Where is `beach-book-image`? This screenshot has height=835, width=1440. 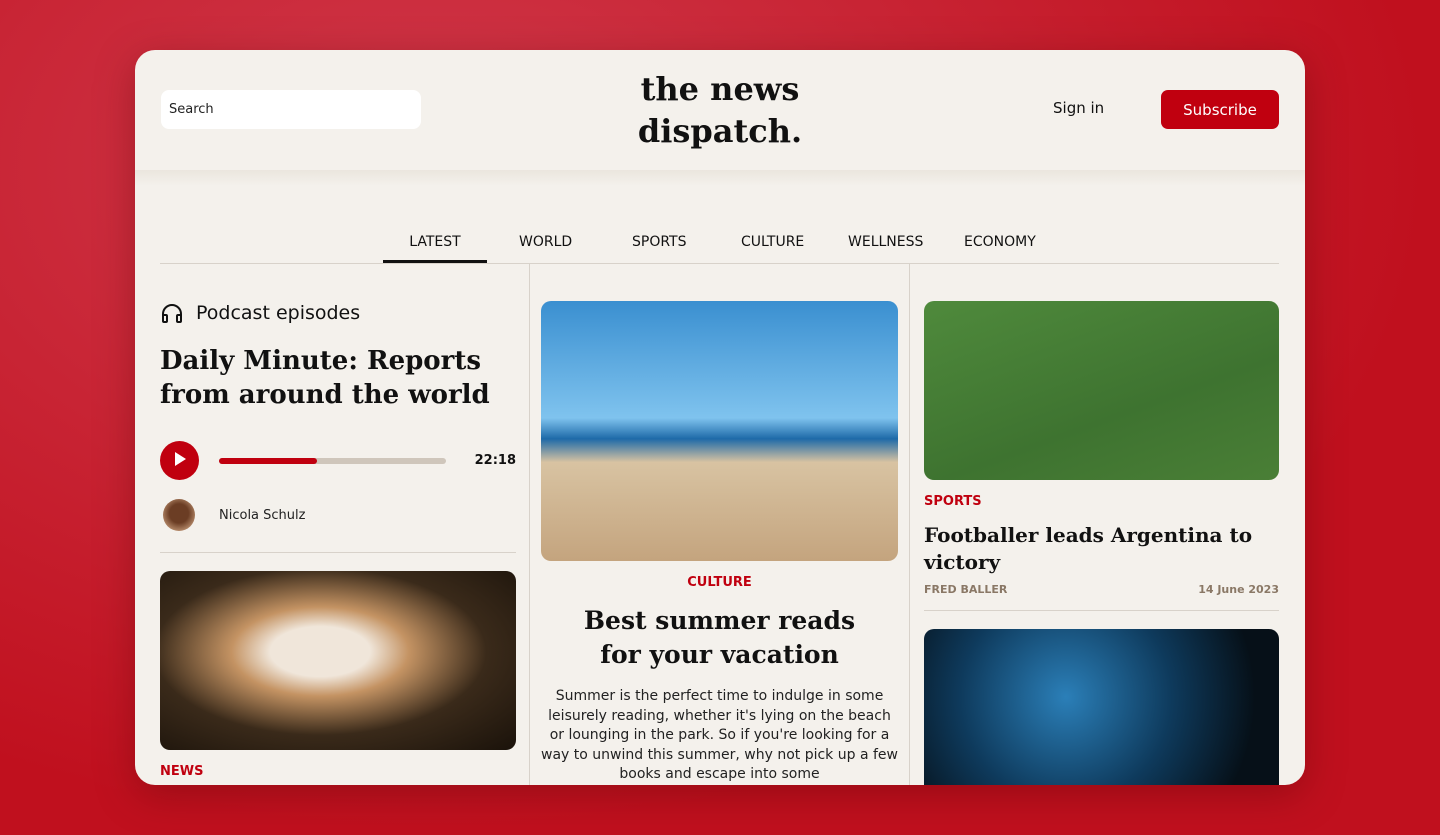
beach-book-image is located at coordinates (719, 431).